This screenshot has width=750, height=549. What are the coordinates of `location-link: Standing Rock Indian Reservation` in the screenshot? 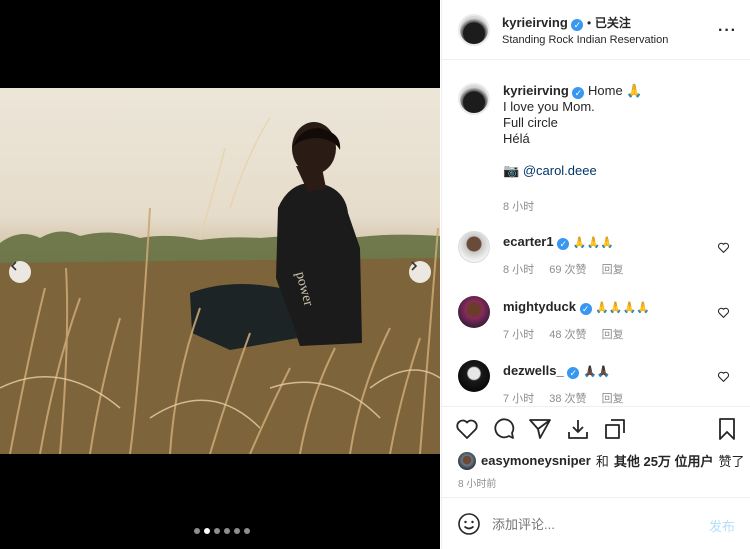 It's located at (585, 40).